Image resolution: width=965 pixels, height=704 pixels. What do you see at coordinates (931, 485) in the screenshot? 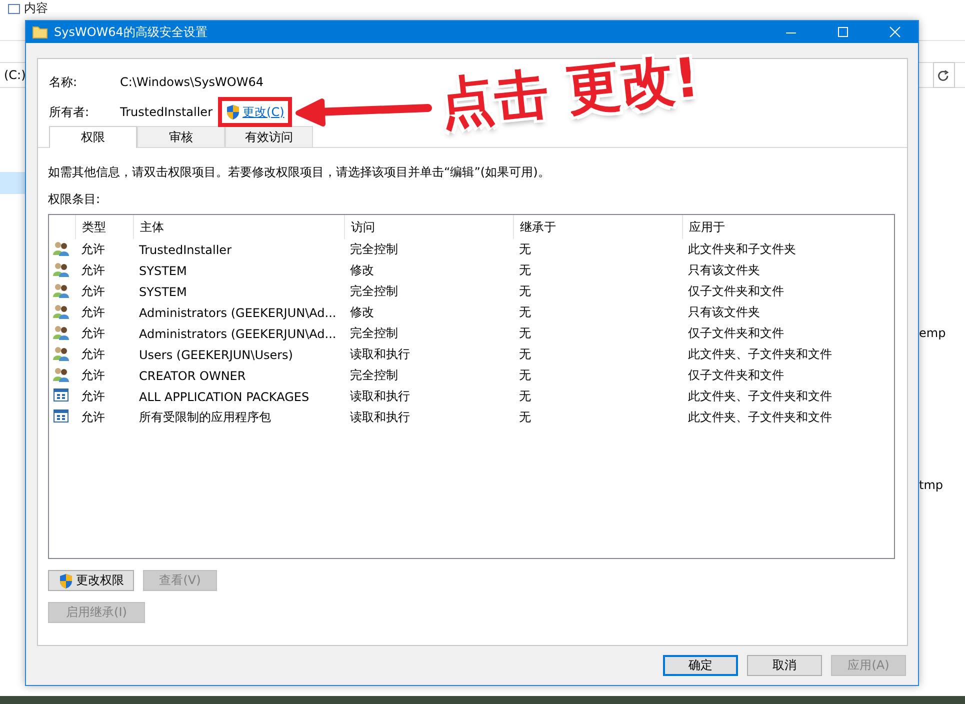
I see `file-name: tmp` at bounding box center [931, 485].